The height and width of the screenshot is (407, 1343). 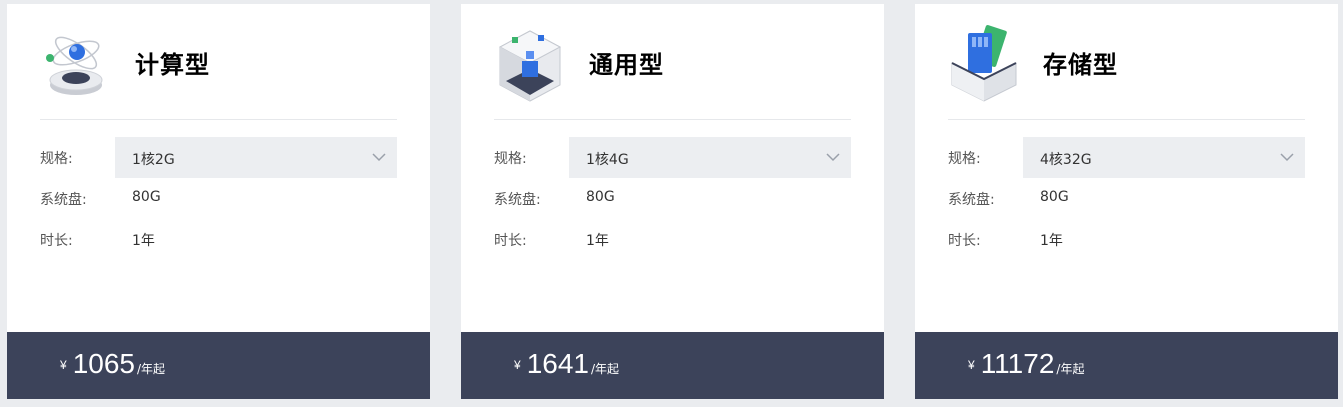 What do you see at coordinates (1080, 65) in the screenshot?
I see `card-title: 存储型` at bounding box center [1080, 65].